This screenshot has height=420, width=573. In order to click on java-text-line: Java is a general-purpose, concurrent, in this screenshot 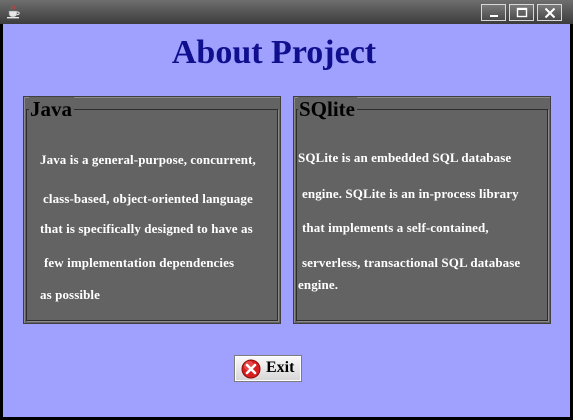, I will do `click(148, 159)`.